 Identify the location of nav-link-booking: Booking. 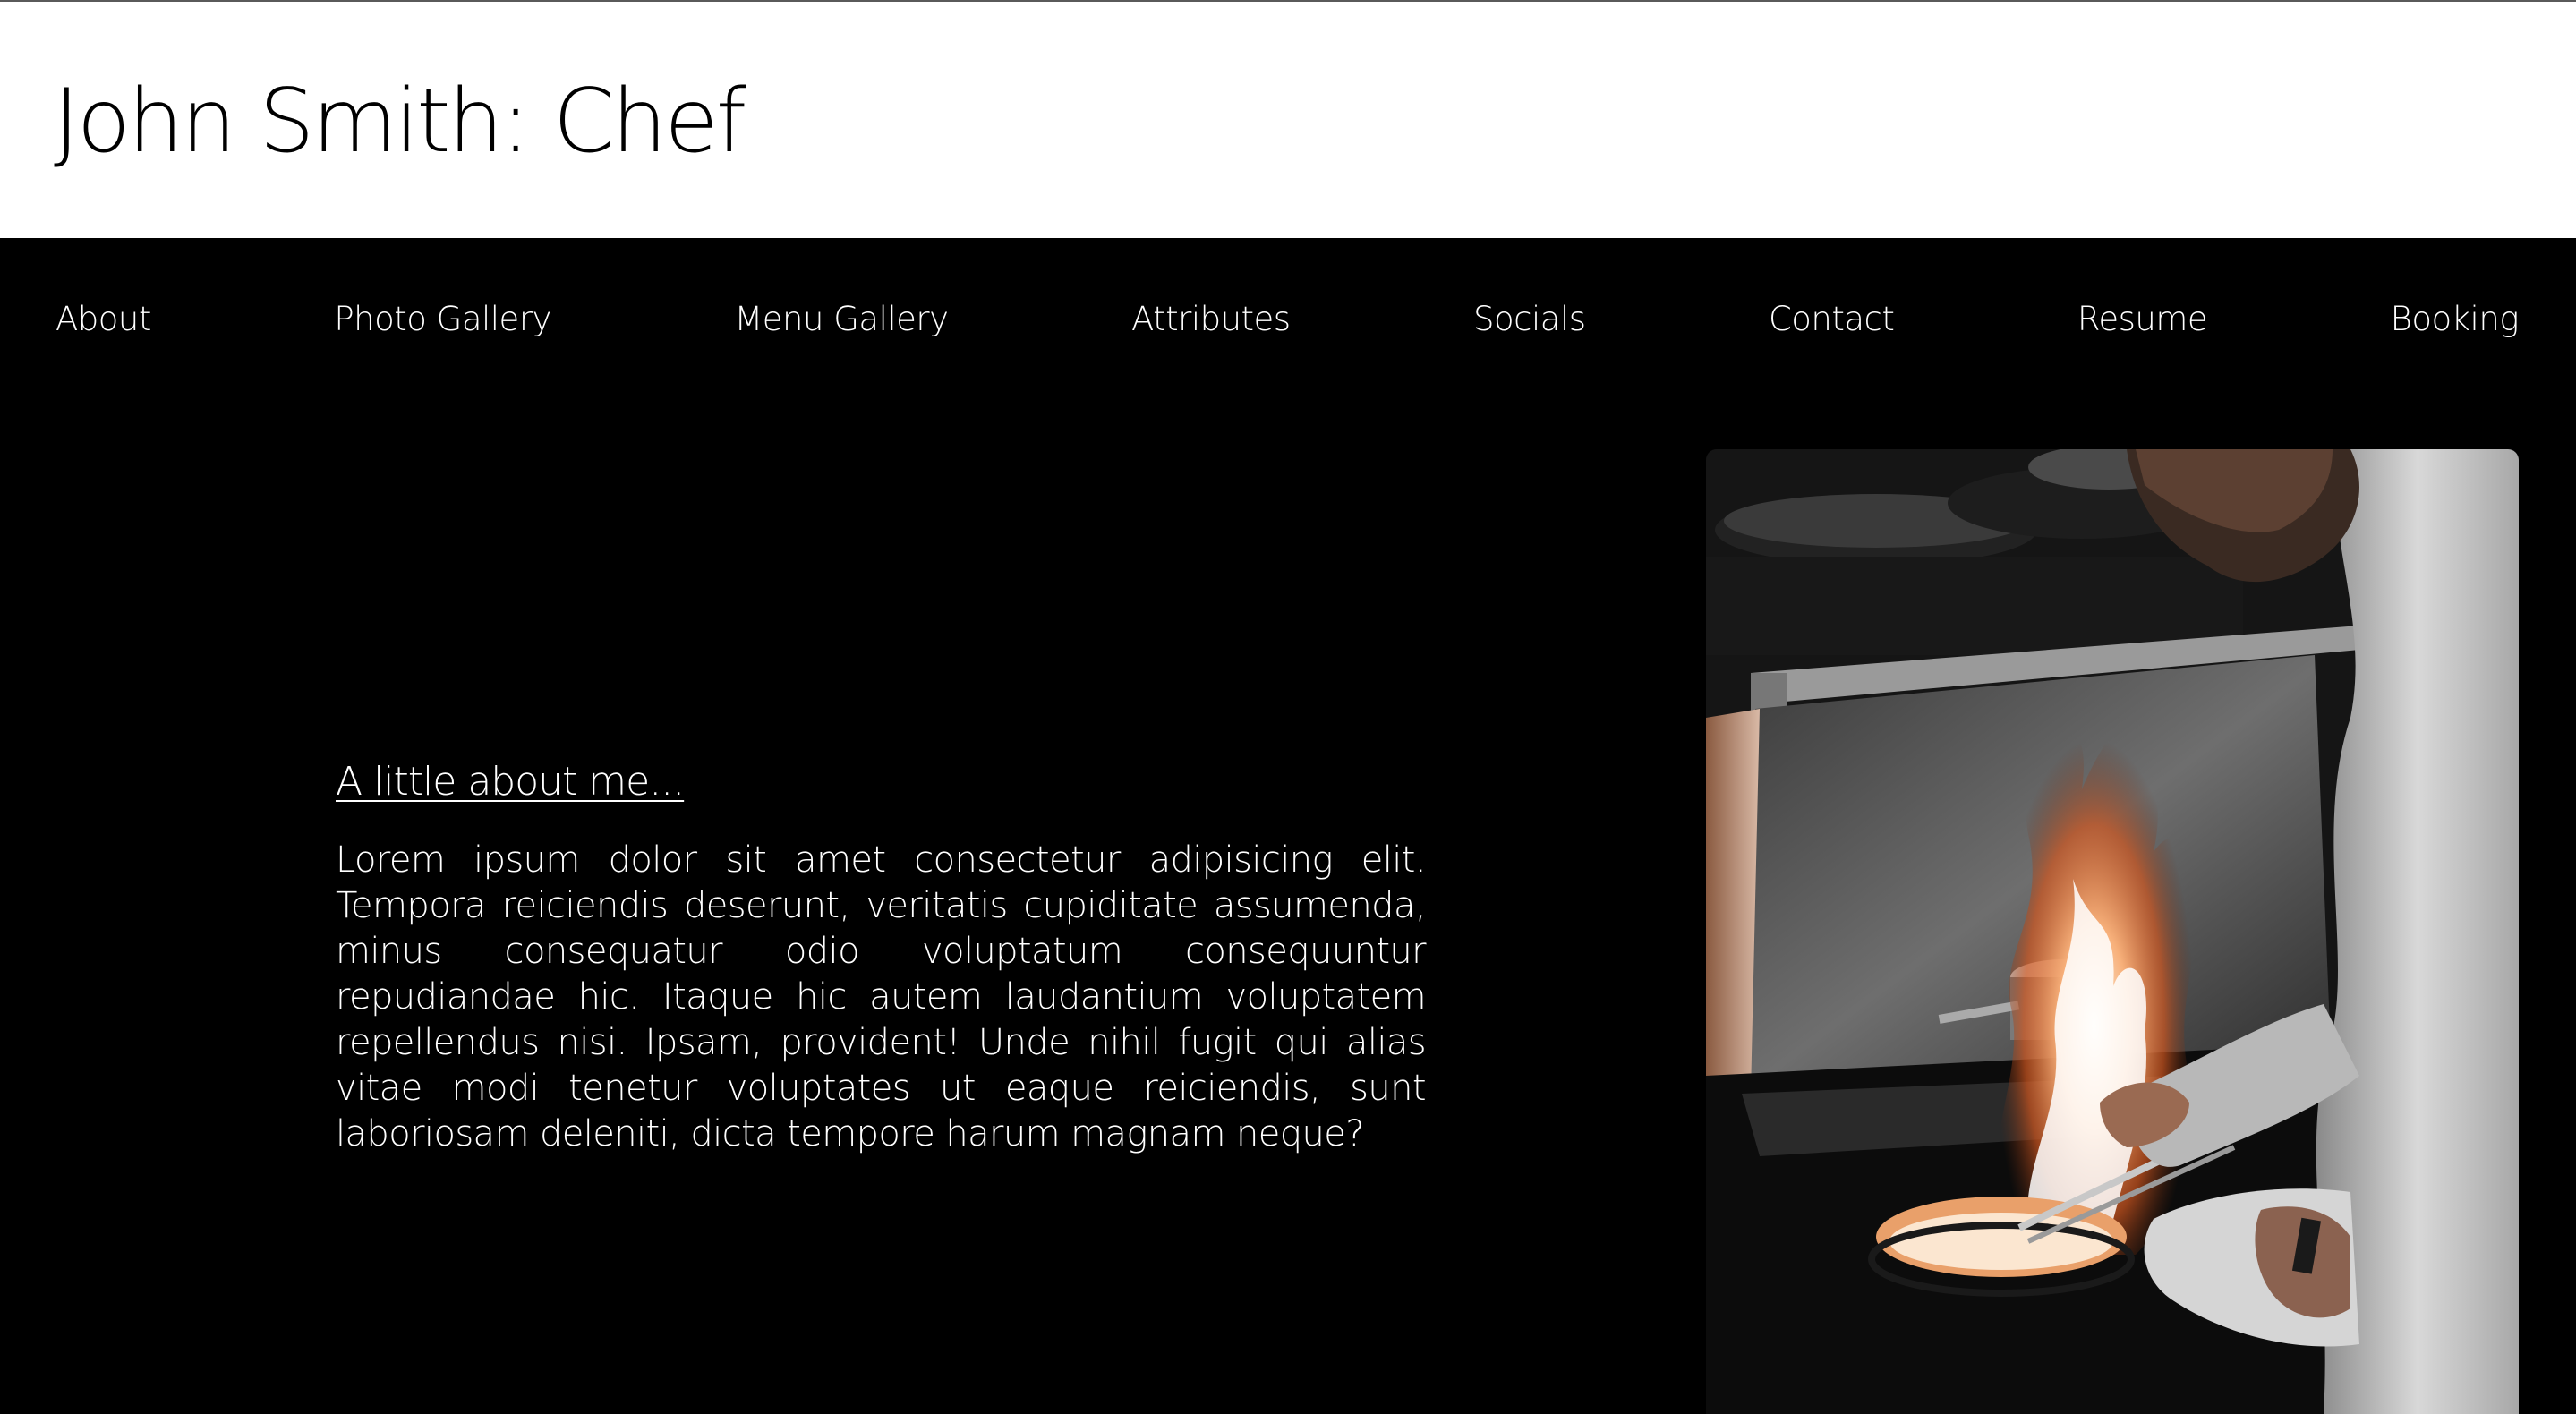
(2455, 319).